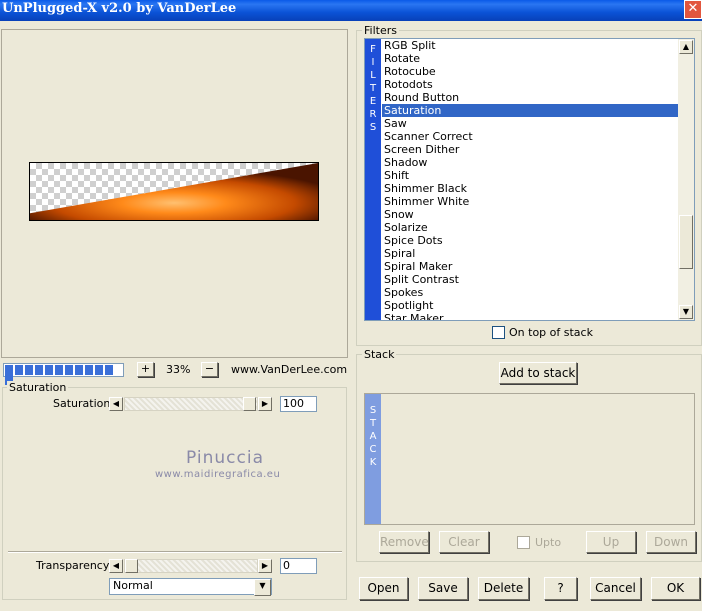 This screenshot has height=611, width=702. Describe the element at coordinates (686, 242) in the screenshot. I see `scroll-thumb` at that location.